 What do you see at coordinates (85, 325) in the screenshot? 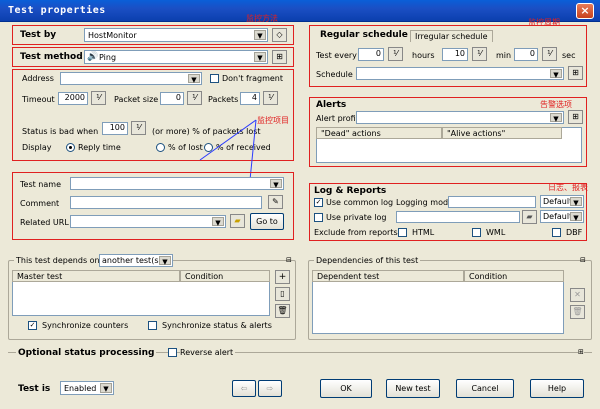
I see `sync-counters-label: Synchronize counters` at bounding box center [85, 325].